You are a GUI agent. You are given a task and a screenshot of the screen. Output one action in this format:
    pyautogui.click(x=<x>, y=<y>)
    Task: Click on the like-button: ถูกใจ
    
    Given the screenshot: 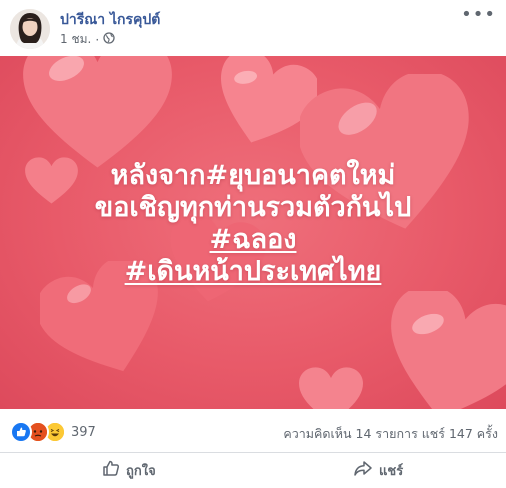 What is the action you would take?
    pyautogui.click(x=129, y=470)
    